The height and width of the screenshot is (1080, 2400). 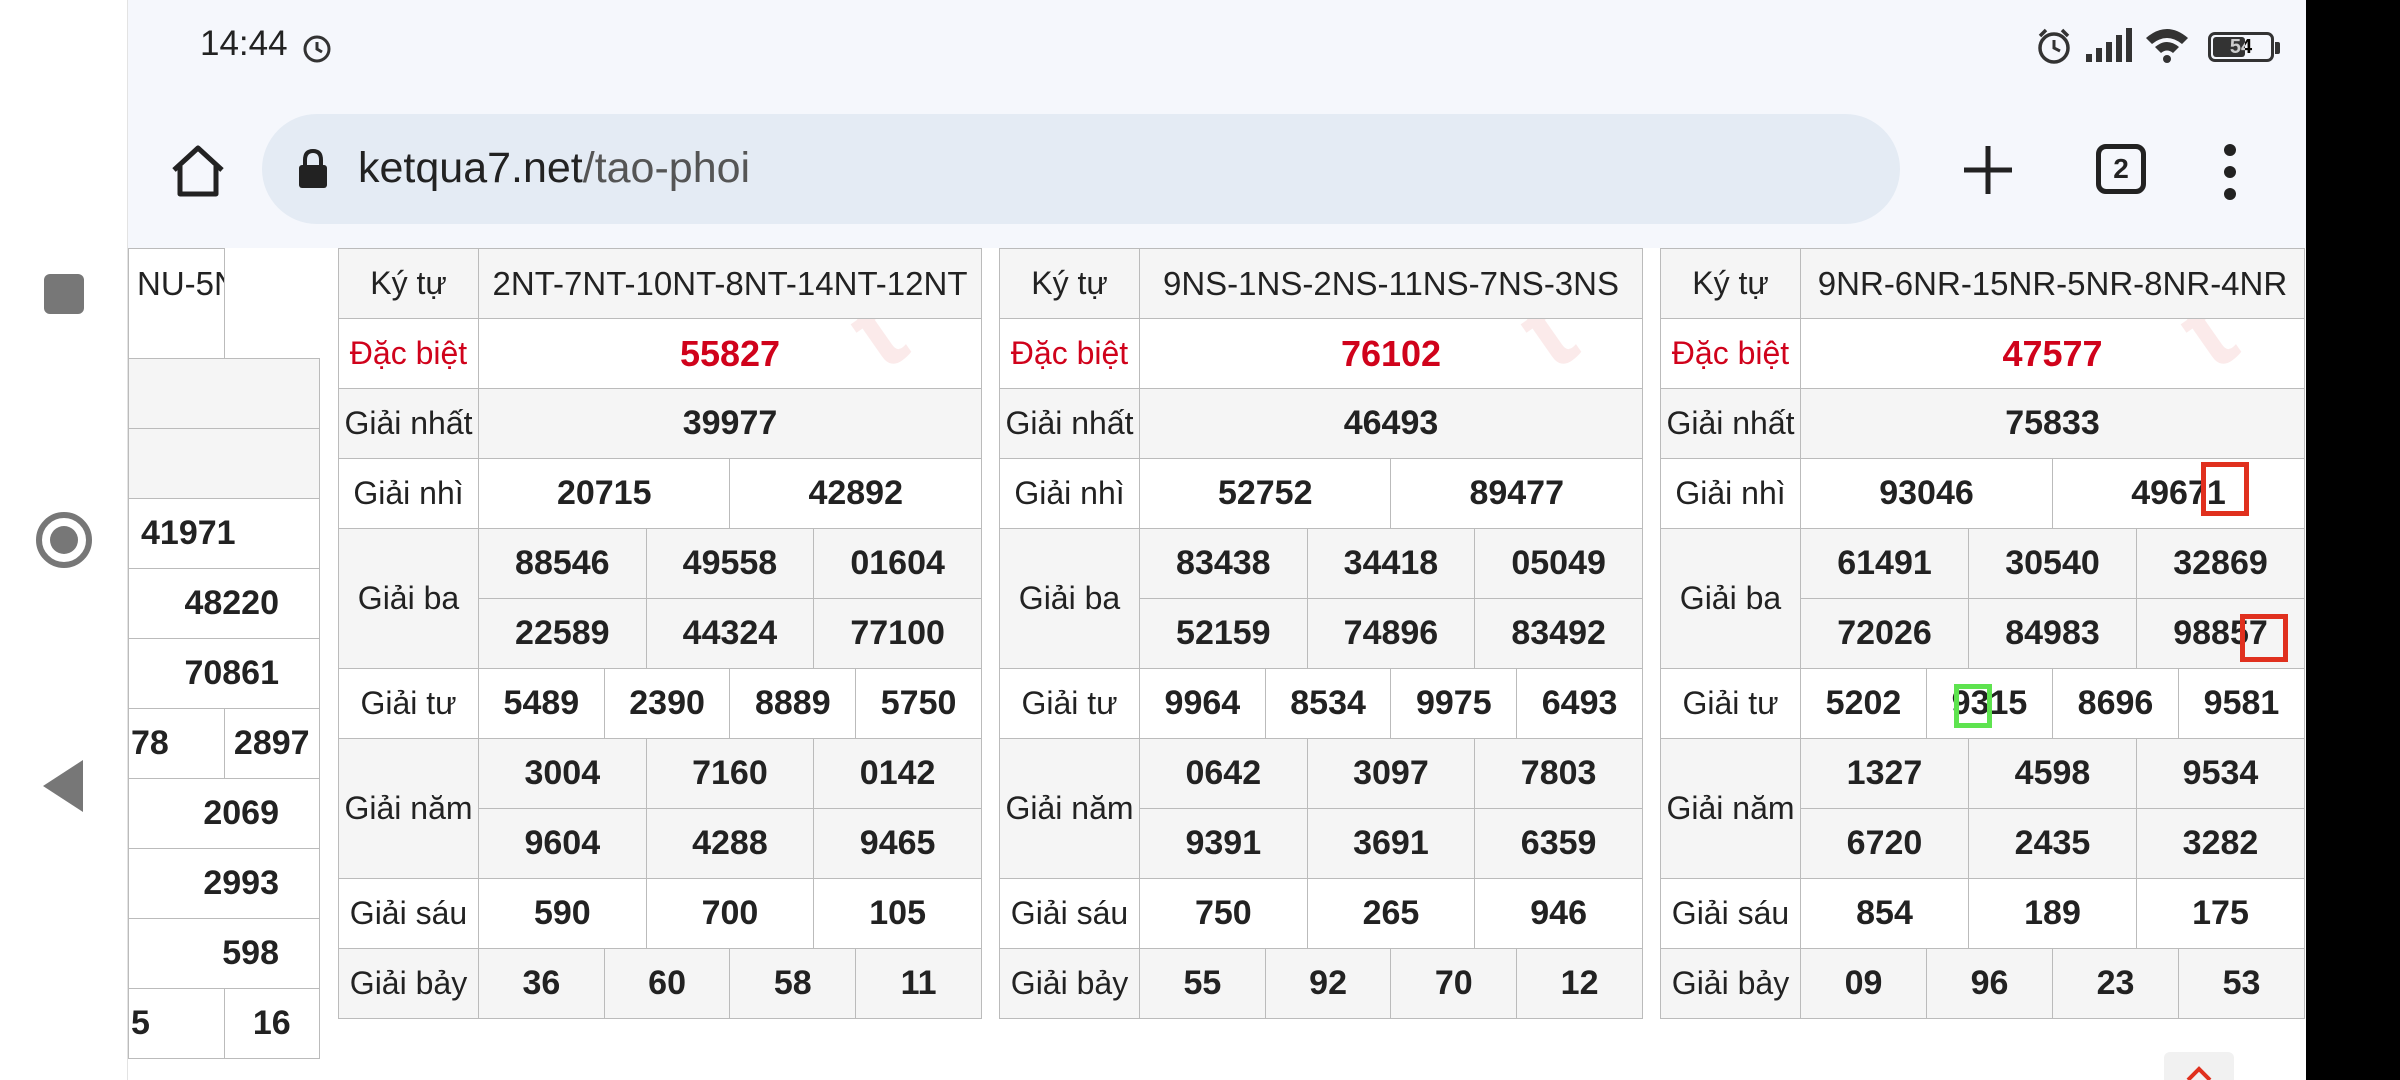 I want to click on station-code: 9NR-6NR-15NR-5NR-8NR-4NR, so click(x=2052, y=283).